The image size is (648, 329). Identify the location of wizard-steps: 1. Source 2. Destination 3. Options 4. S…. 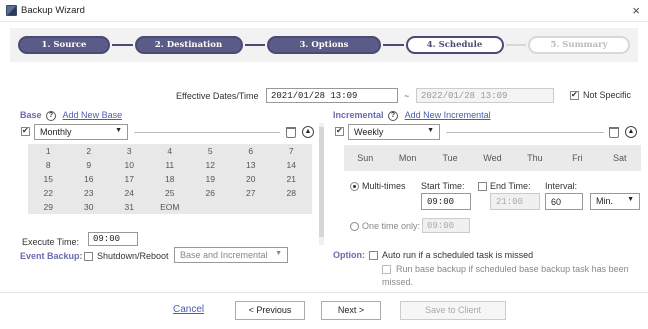
(324, 45).